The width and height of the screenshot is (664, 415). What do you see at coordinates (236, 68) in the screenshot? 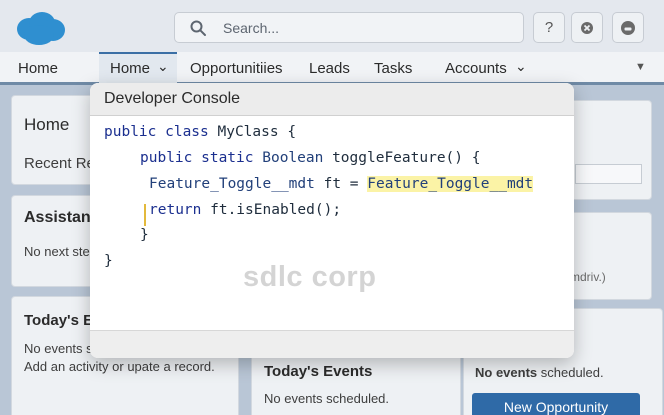
I see `tab-opportunities: Opportunitiies` at bounding box center [236, 68].